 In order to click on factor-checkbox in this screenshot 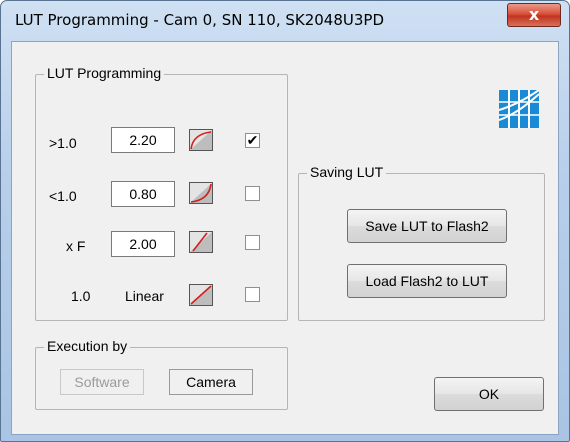, I will do `click(252, 242)`.